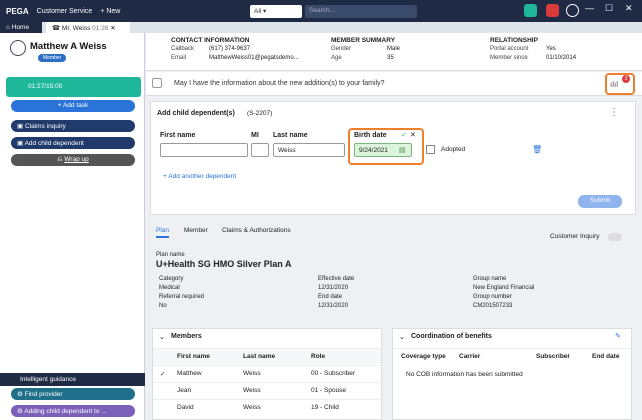 The width and height of the screenshot is (642, 420). What do you see at coordinates (179, 58) in the screenshot?
I see `email-label: Email` at bounding box center [179, 58].